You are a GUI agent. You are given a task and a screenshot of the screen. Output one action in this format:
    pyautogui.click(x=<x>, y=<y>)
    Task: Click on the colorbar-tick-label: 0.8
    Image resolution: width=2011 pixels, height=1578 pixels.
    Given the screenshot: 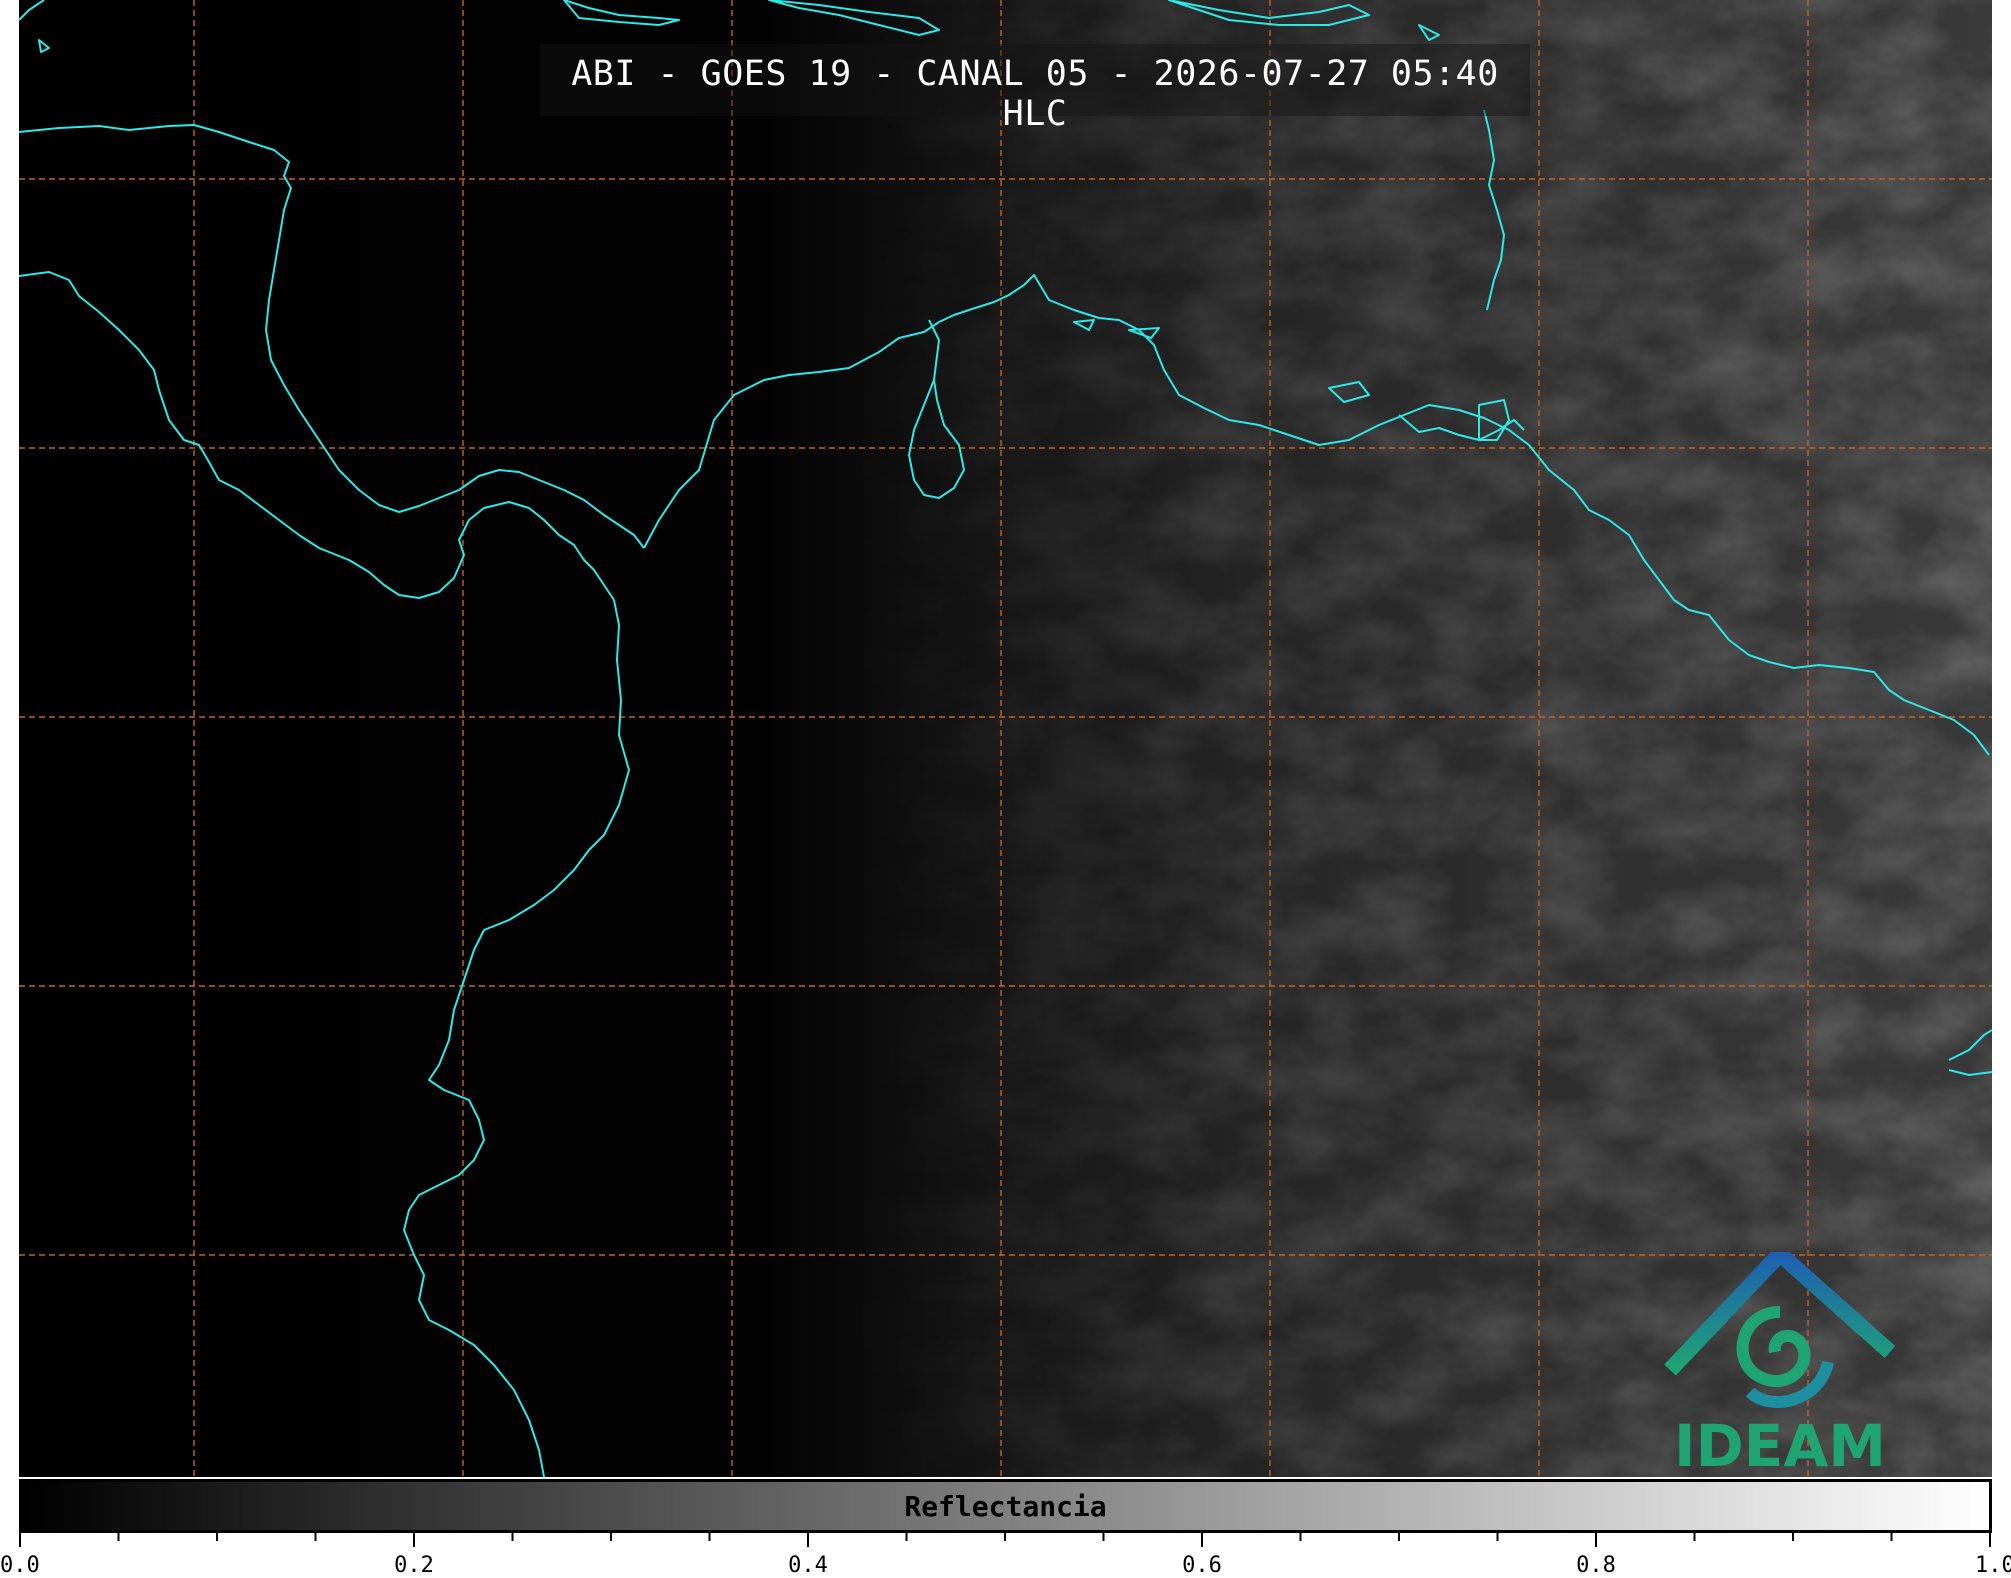 What is the action you would take?
    pyautogui.click(x=1596, y=1565)
    